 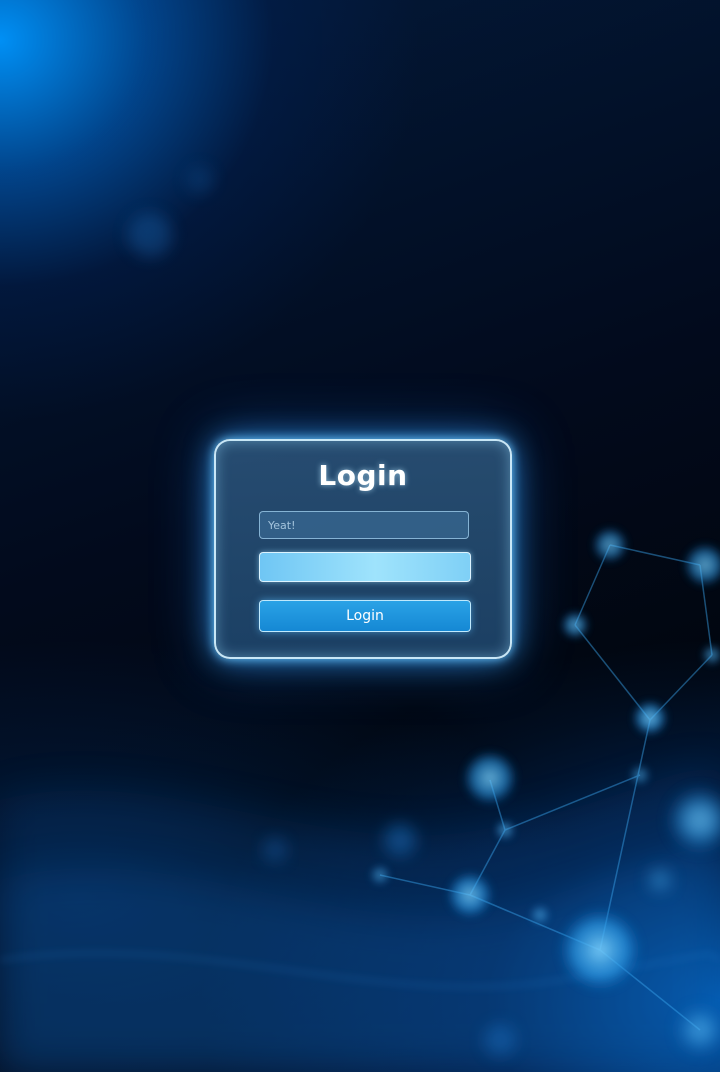 What do you see at coordinates (363, 549) in the screenshot?
I see `login-card: Login Login` at bounding box center [363, 549].